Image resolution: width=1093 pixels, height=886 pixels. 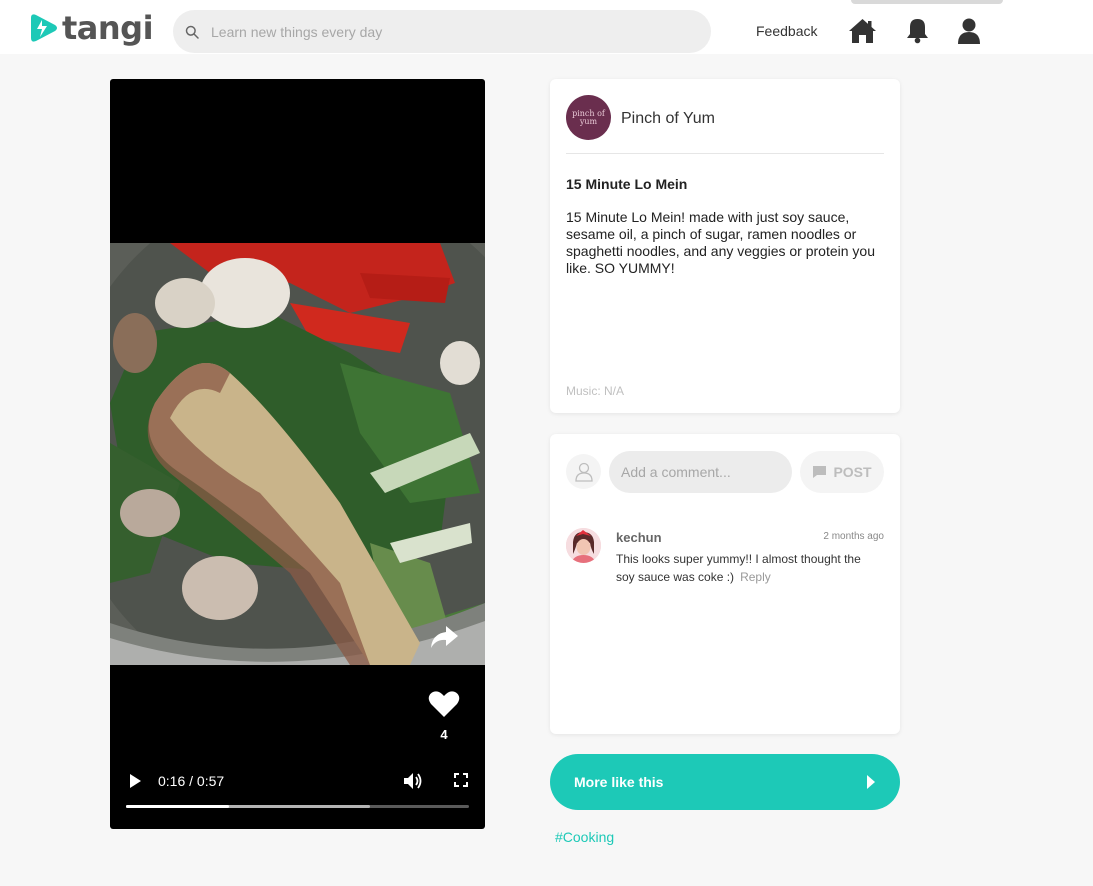 What do you see at coordinates (725, 153) in the screenshot?
I see `divider` at bounding box center [725, 153].